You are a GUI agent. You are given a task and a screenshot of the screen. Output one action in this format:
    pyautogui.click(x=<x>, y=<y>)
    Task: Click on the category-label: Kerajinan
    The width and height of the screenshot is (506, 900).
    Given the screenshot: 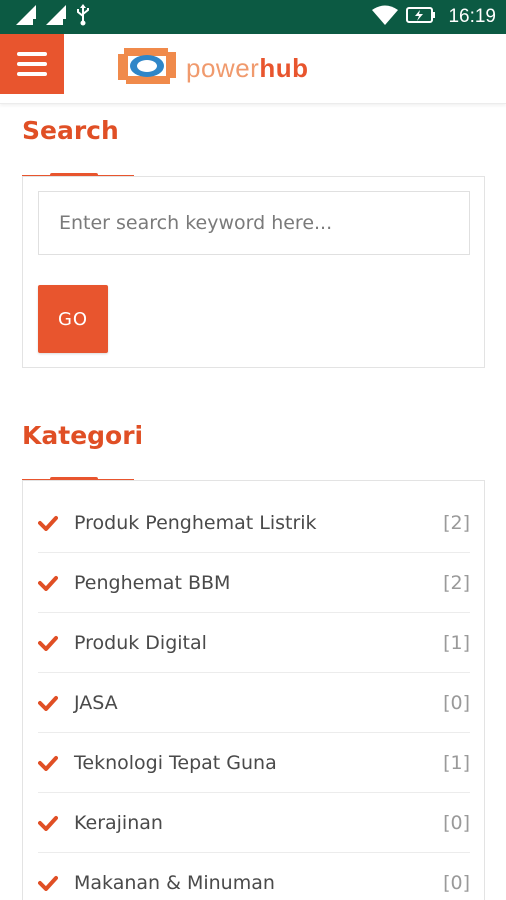 What is the action you would take?
    pyautogui.click(x=118, y=822)
    